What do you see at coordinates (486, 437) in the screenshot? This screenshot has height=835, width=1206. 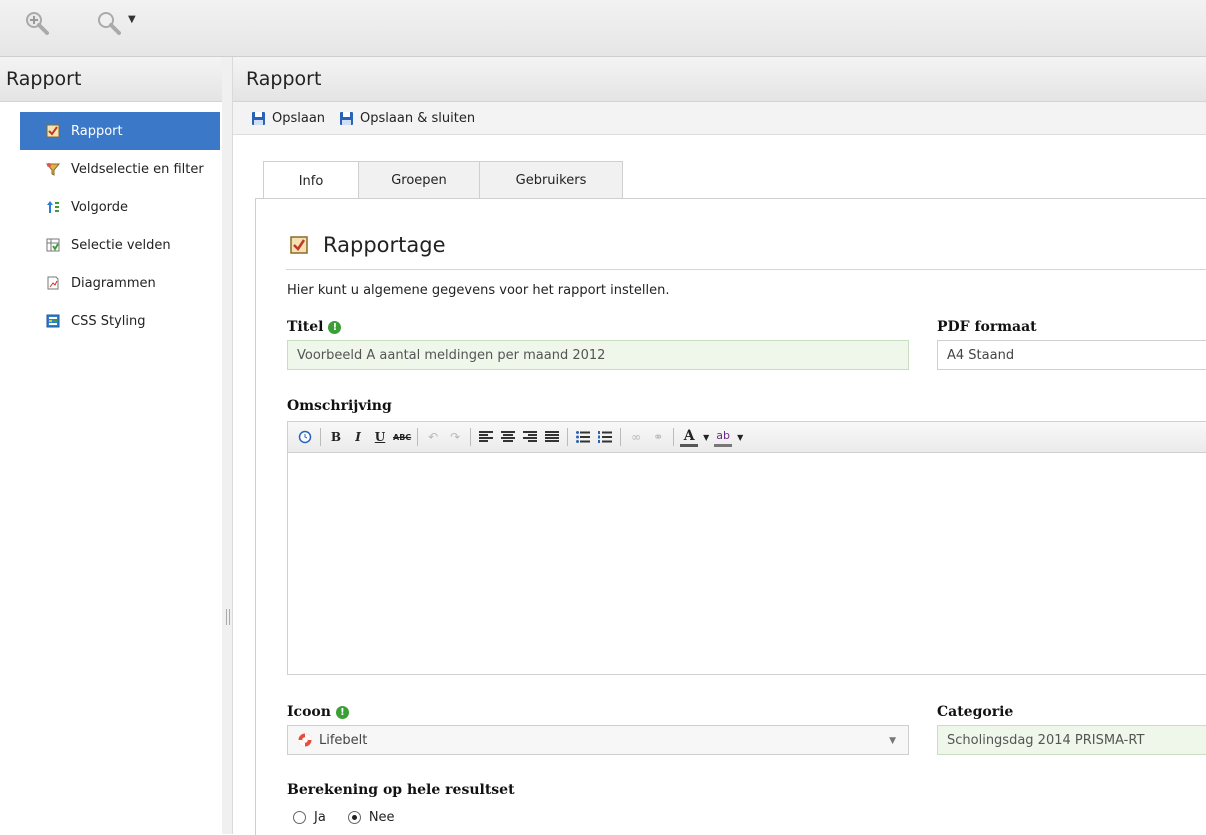 I see `align-left-icon` at bounding box center [486, 437].